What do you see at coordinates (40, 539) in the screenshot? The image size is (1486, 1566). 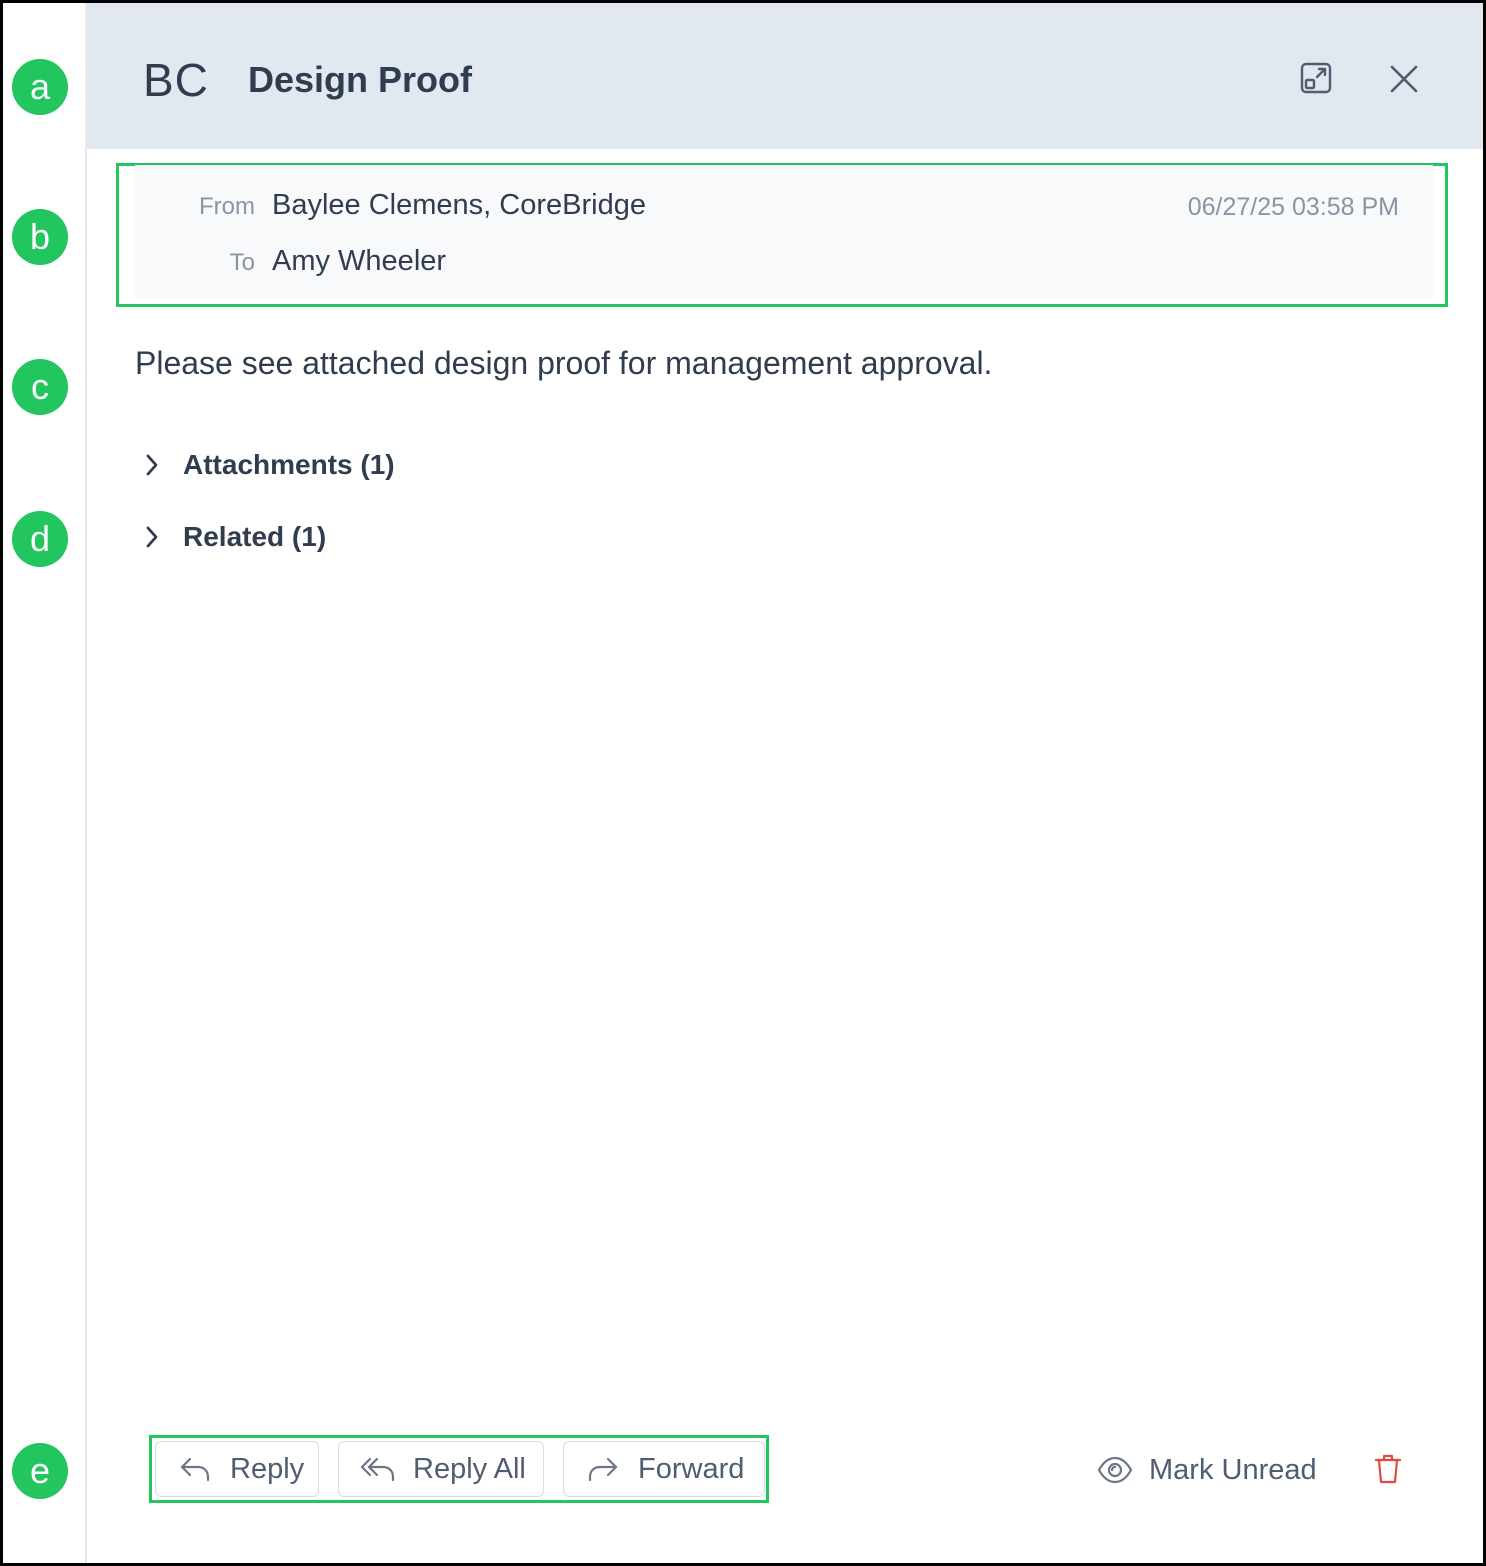 I see `callout-d: d` at bounding box center [40, 539].